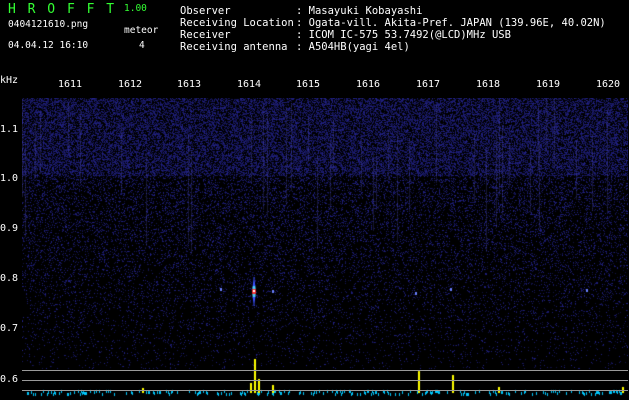 The width and height of the screenshot is (629, 400). What do you see at coordinates (9, 278) in the screenshot?
I see `y-tick-label: 0.8` at bounding box center [9, 278].